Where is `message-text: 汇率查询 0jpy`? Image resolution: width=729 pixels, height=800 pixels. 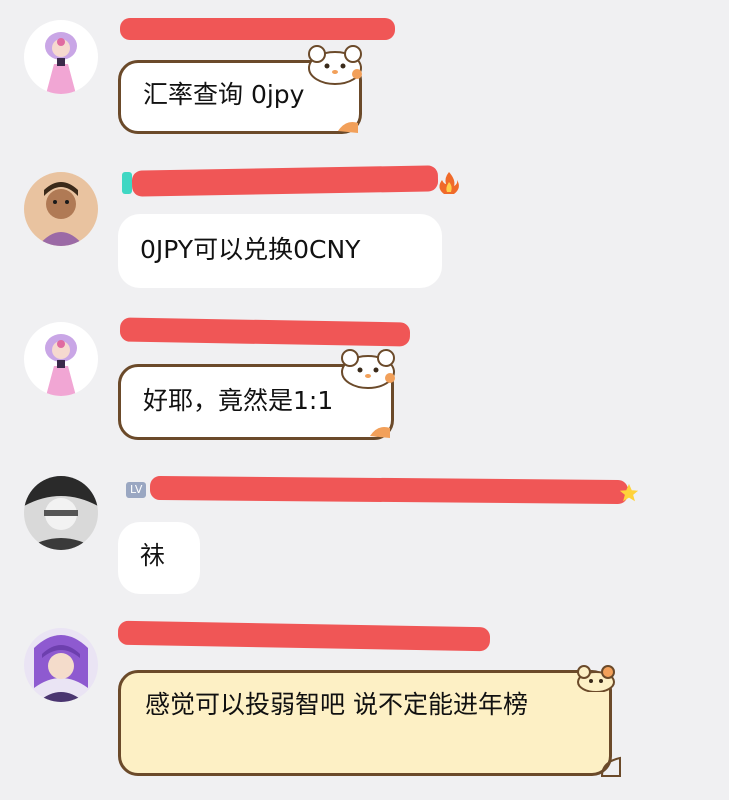 message-text: 汇率查询 0jpy is located at coordinates (224, 94).